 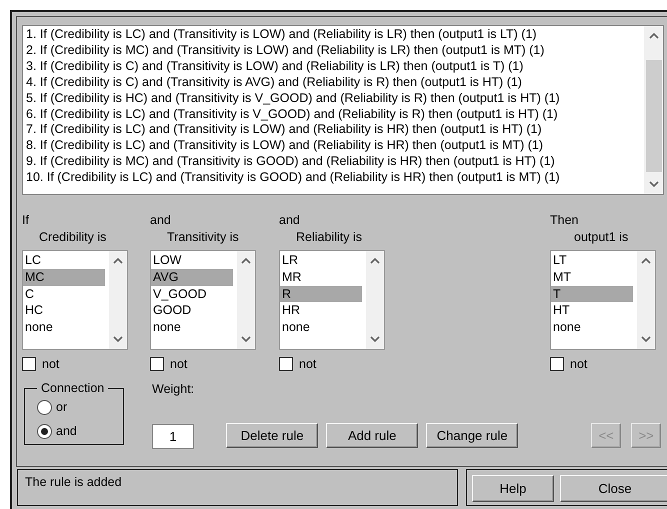 I want to click on rule-line: 8. If (Credibility is LC) and (Transitivity is LOW) and (Reliability is HR) then (output1 is MT) (1), so click(x=285, y=146).